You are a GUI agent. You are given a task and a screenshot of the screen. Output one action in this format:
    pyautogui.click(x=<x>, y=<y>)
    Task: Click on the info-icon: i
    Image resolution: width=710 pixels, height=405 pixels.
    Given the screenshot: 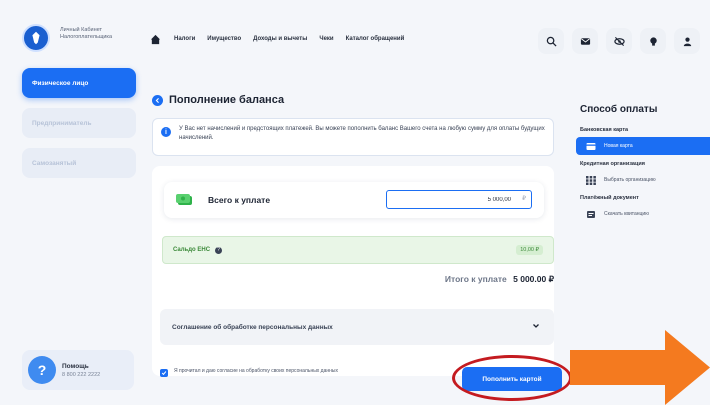 What is the action you would take?
    pyautogui.click(x=166, y=132)
    